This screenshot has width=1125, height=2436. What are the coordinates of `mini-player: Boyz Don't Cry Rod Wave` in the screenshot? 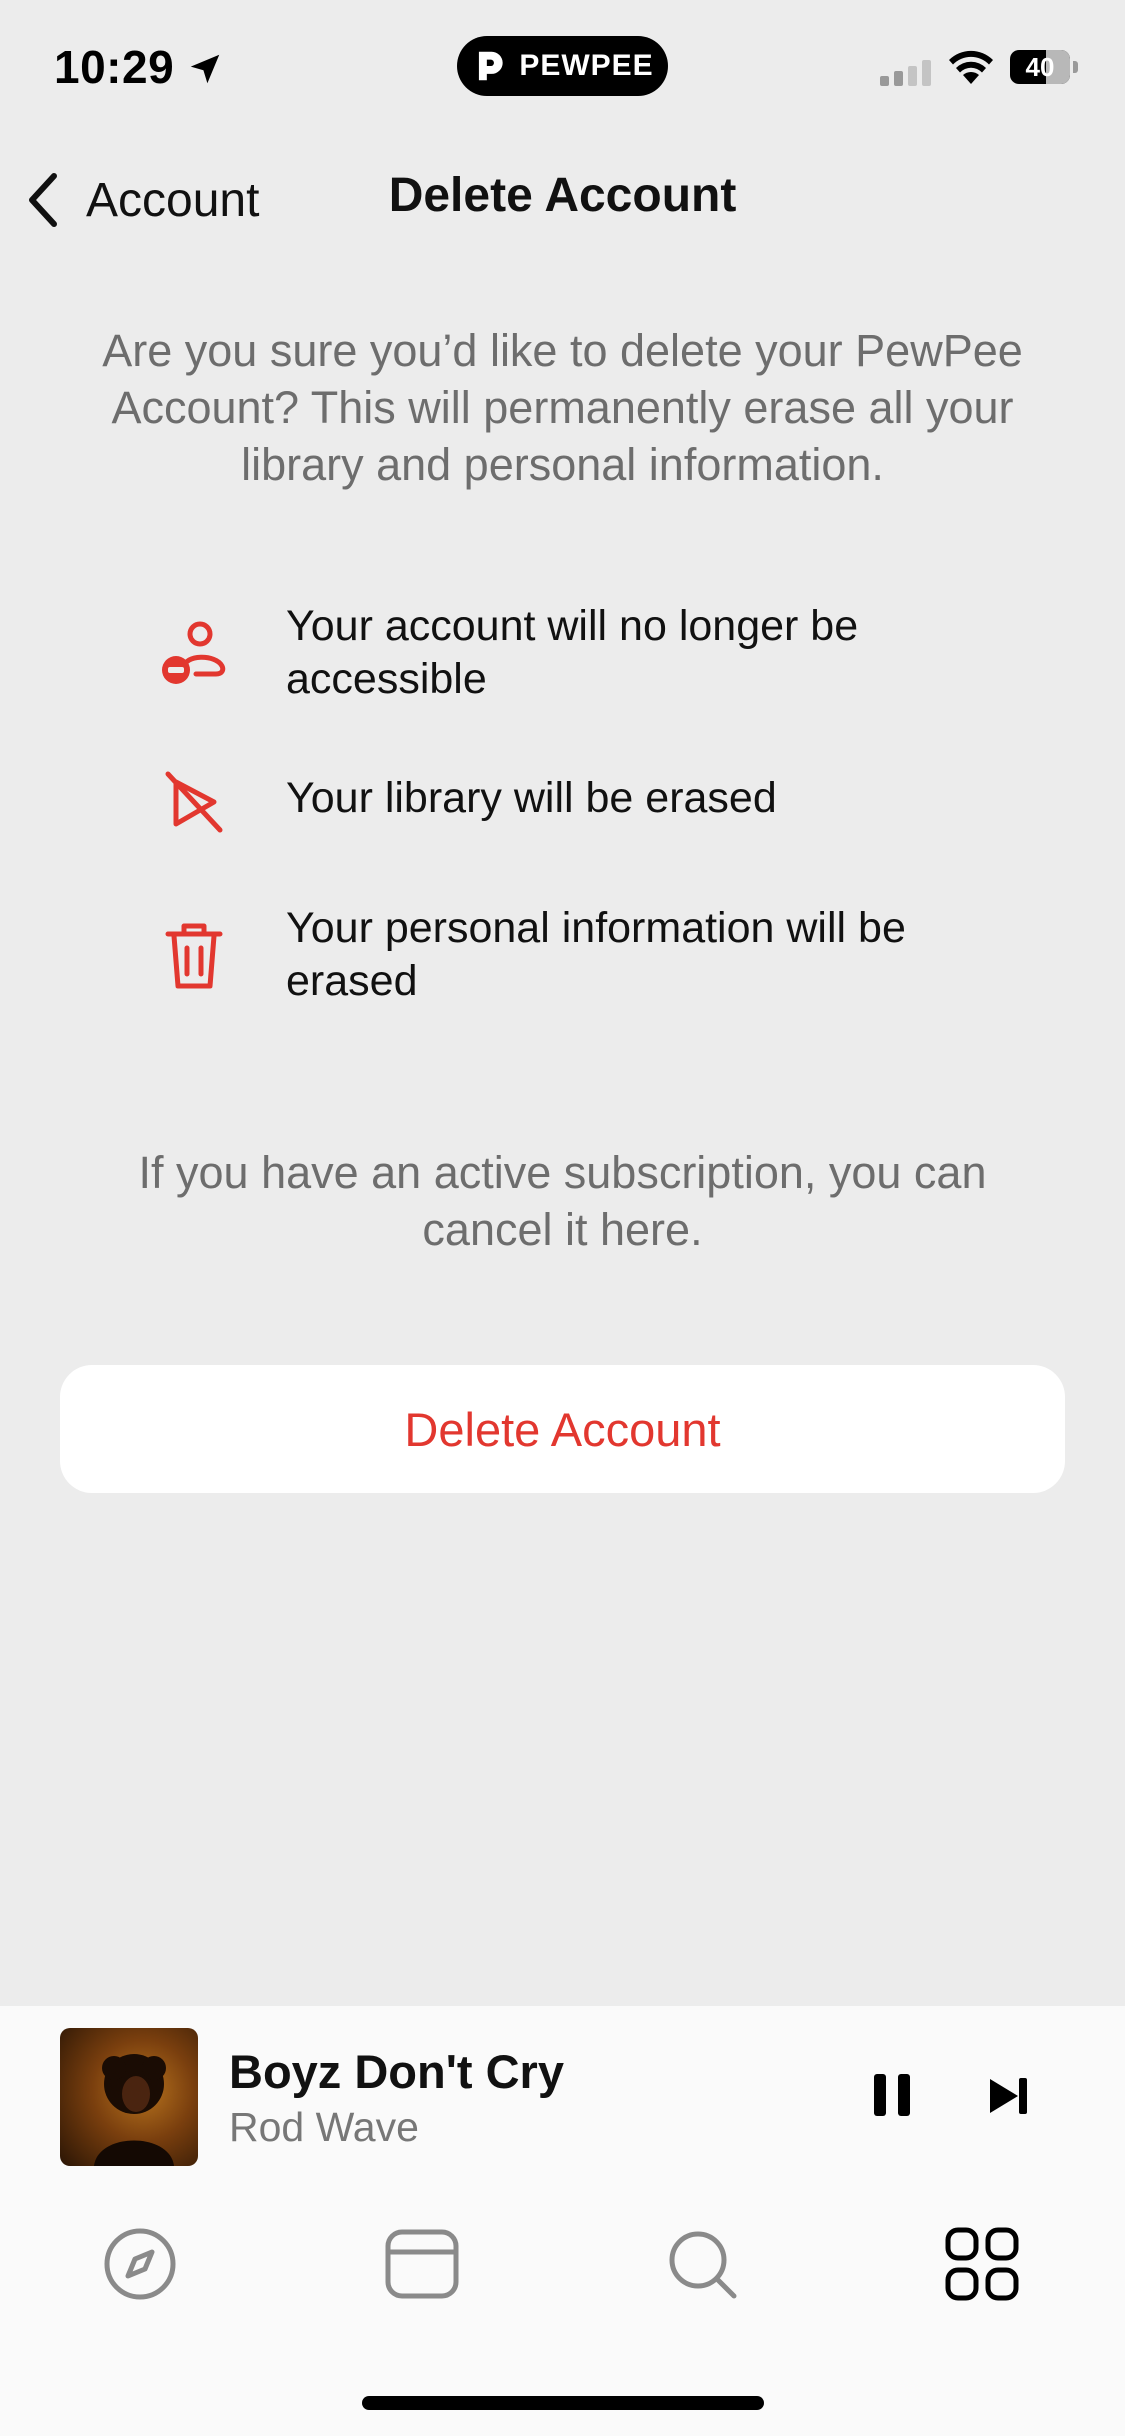 It's located at (562, 2093).